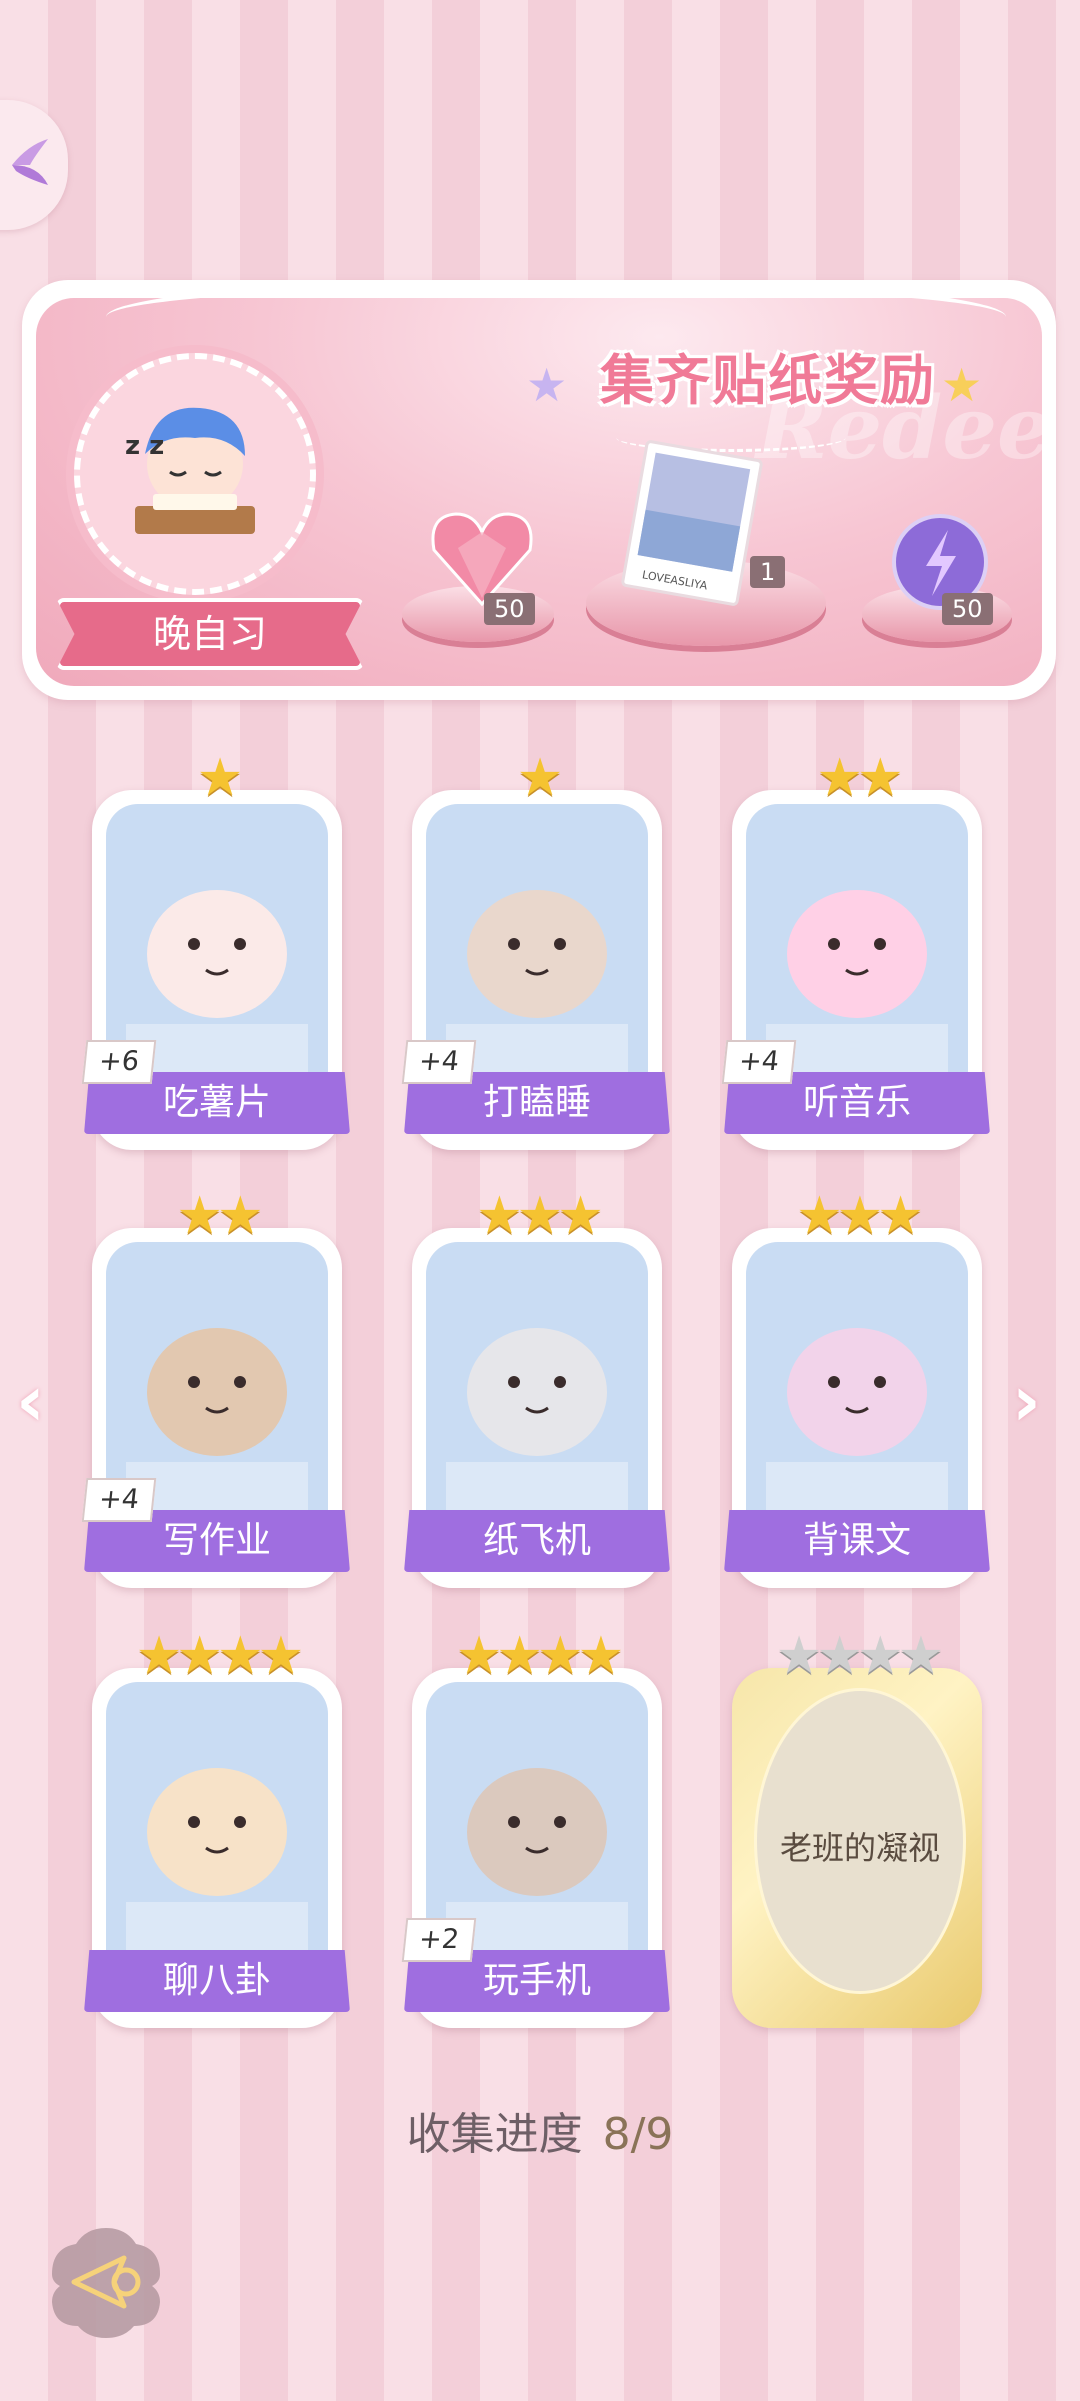 This screenshot has width=1080, height=2401. Describe the element at coordinates (855, 949) in the screenshot. I see `sticker-card: ★★ 听音乐 +4` at that location.